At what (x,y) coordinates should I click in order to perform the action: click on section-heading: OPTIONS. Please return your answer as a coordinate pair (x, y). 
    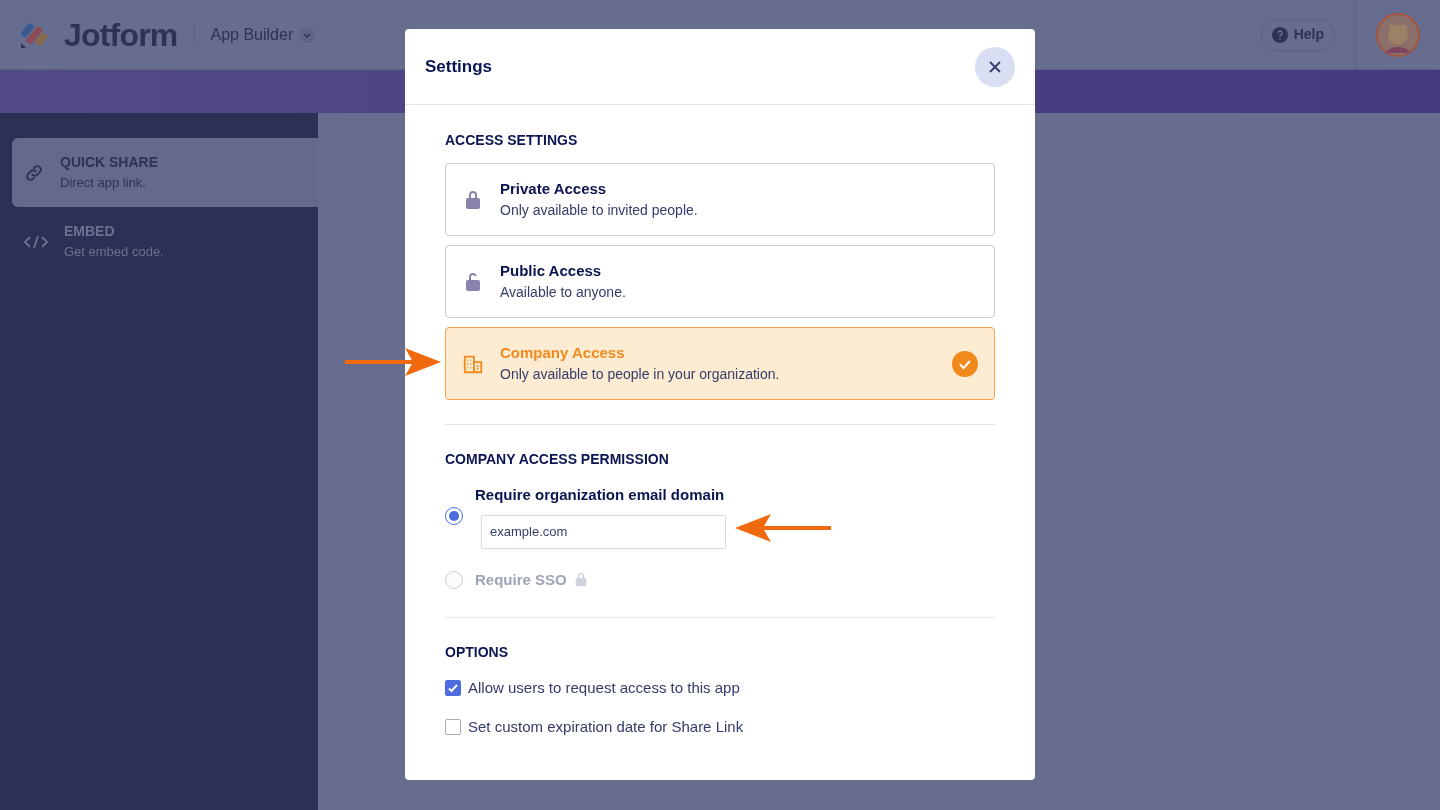
    Looking at the image, I should click on (477, 652).